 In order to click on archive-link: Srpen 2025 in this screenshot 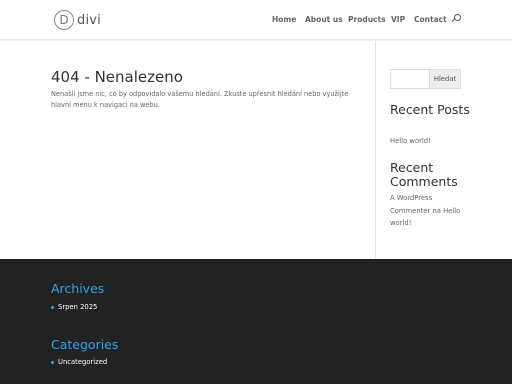, I will do `click(77, 307)`.